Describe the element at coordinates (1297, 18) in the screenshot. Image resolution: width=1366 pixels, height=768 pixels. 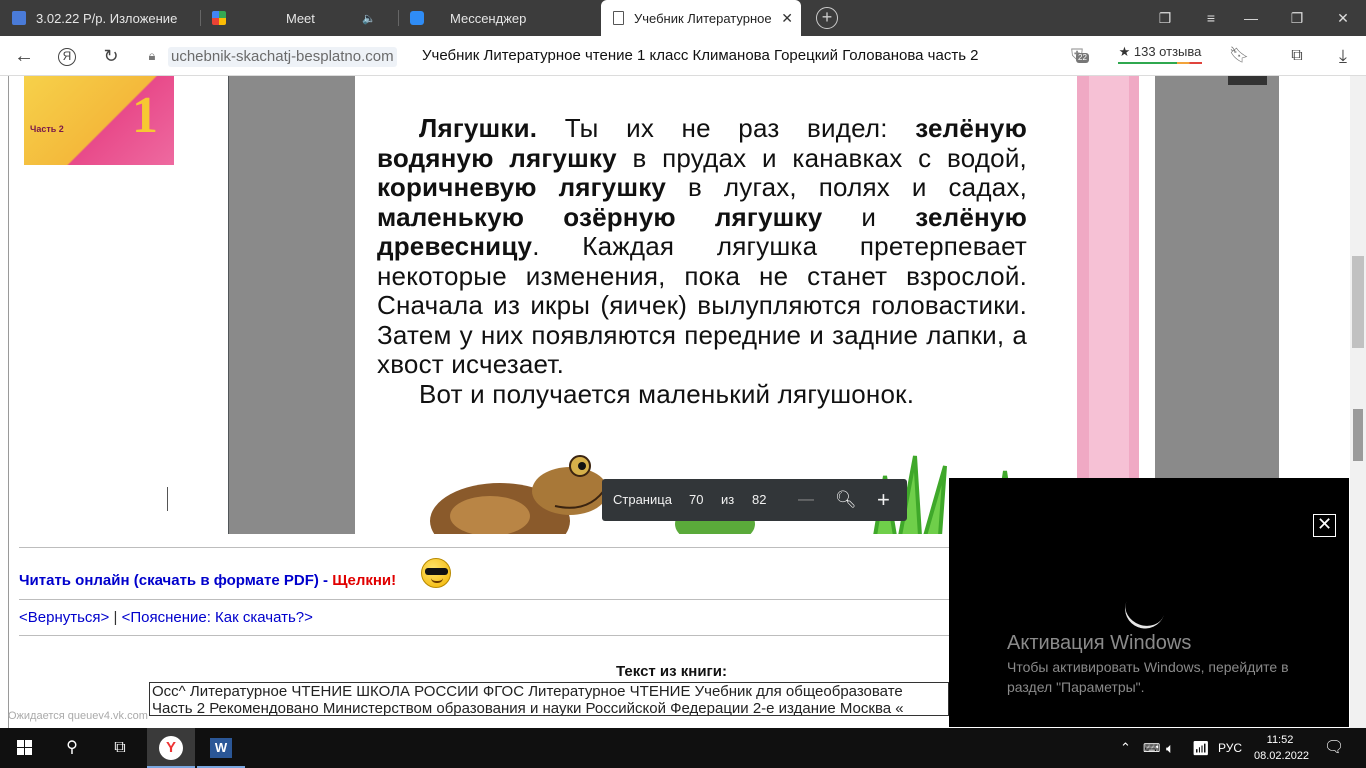
I see `restore-button: ❐` at that location.